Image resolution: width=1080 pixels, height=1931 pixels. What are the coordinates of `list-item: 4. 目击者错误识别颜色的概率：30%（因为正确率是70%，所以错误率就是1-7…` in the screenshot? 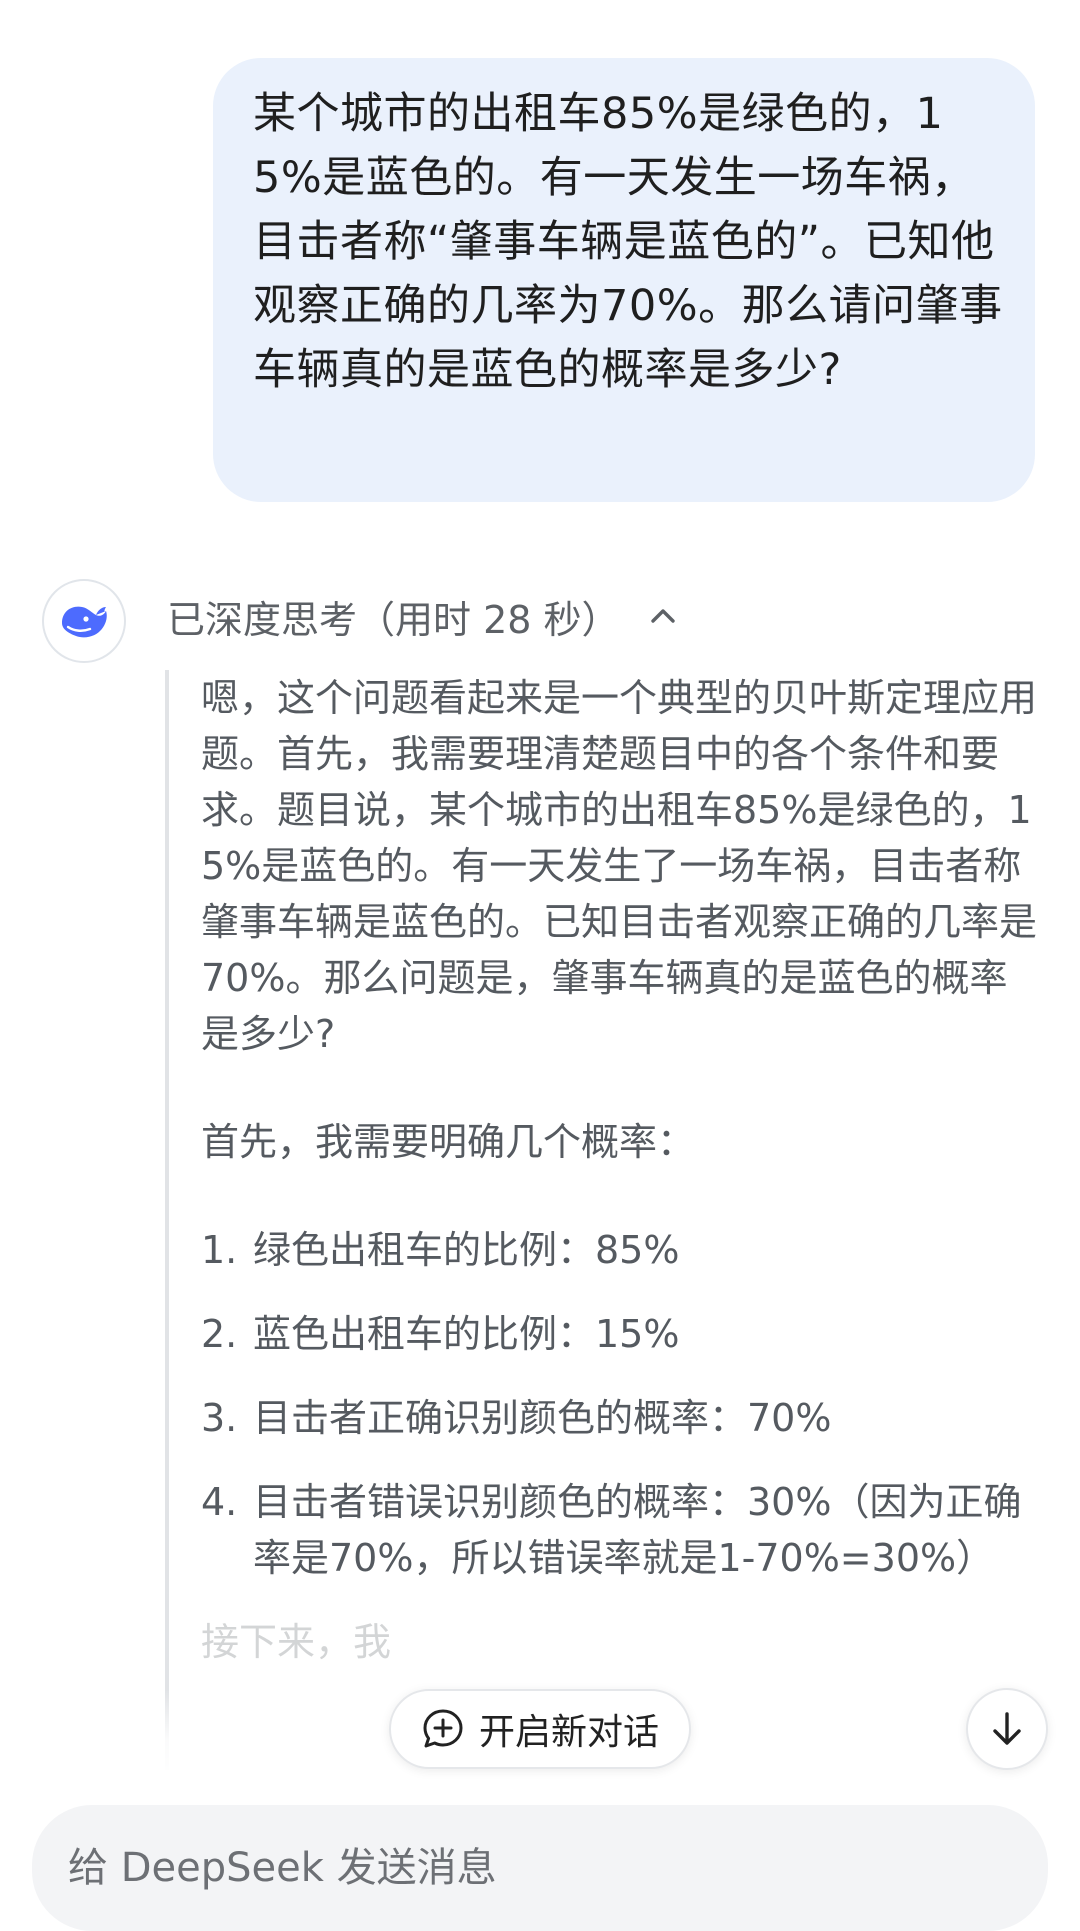 It's located at (623, 1530).